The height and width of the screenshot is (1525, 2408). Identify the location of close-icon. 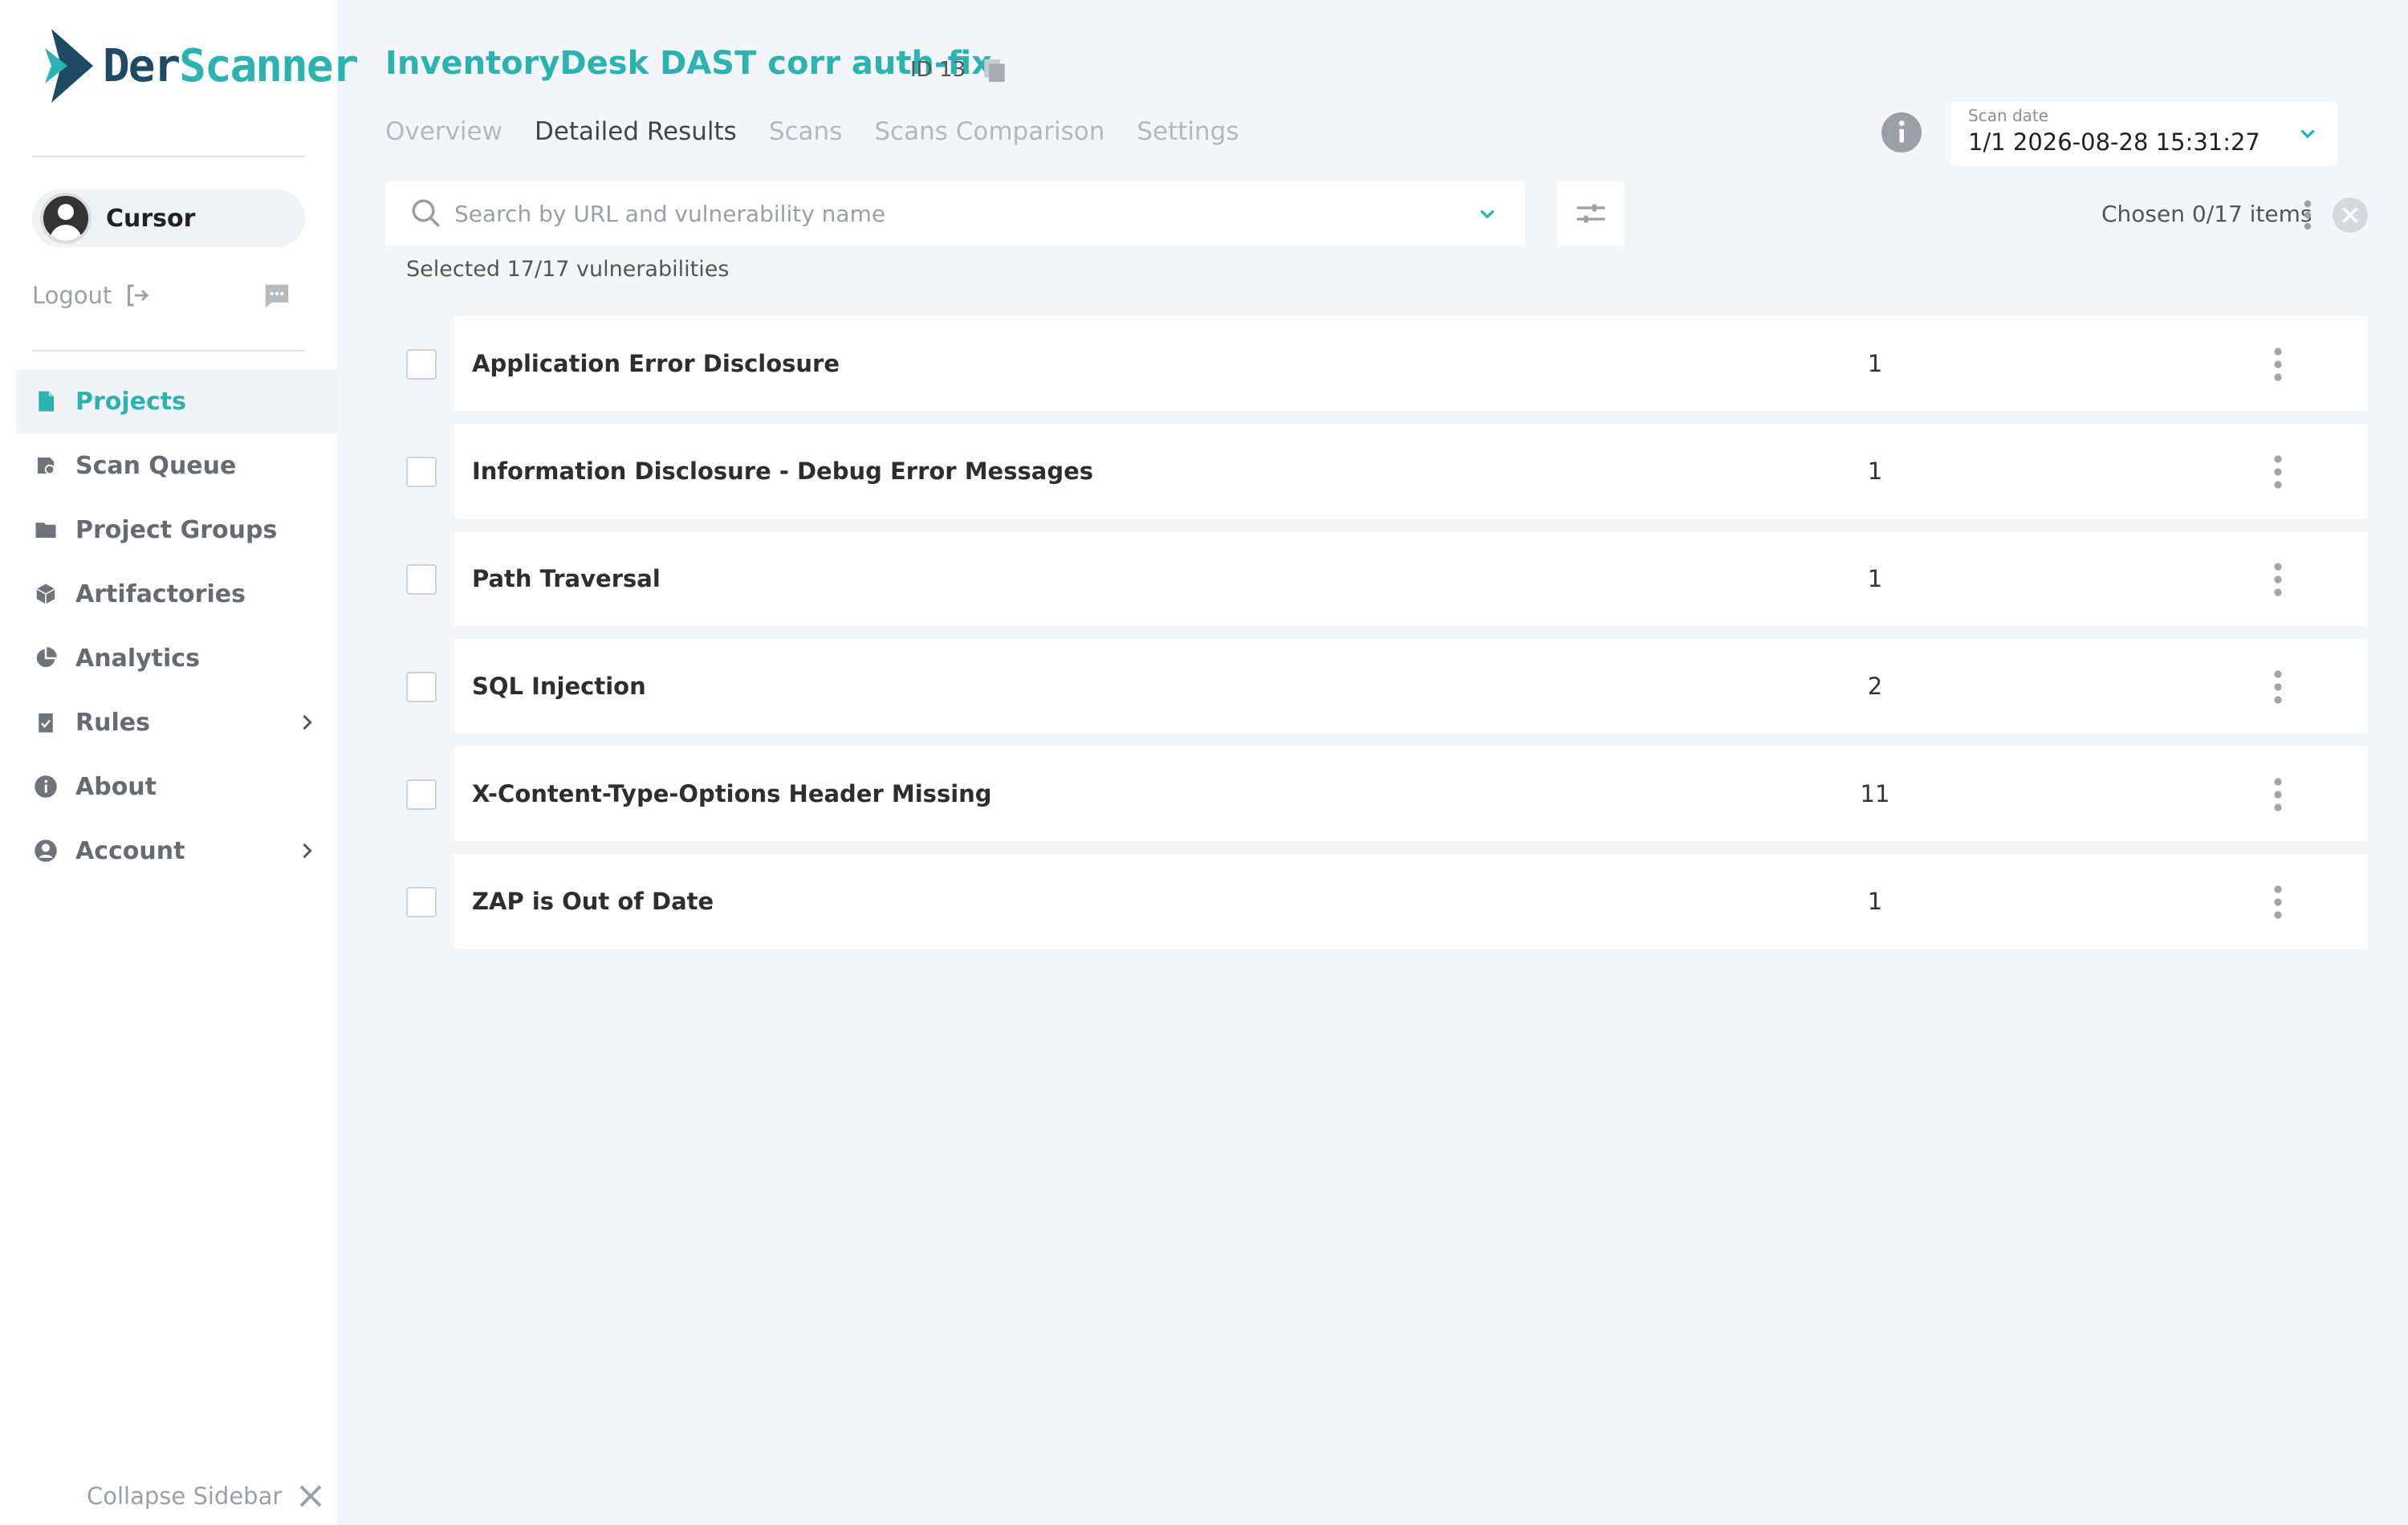
(310, 1496).